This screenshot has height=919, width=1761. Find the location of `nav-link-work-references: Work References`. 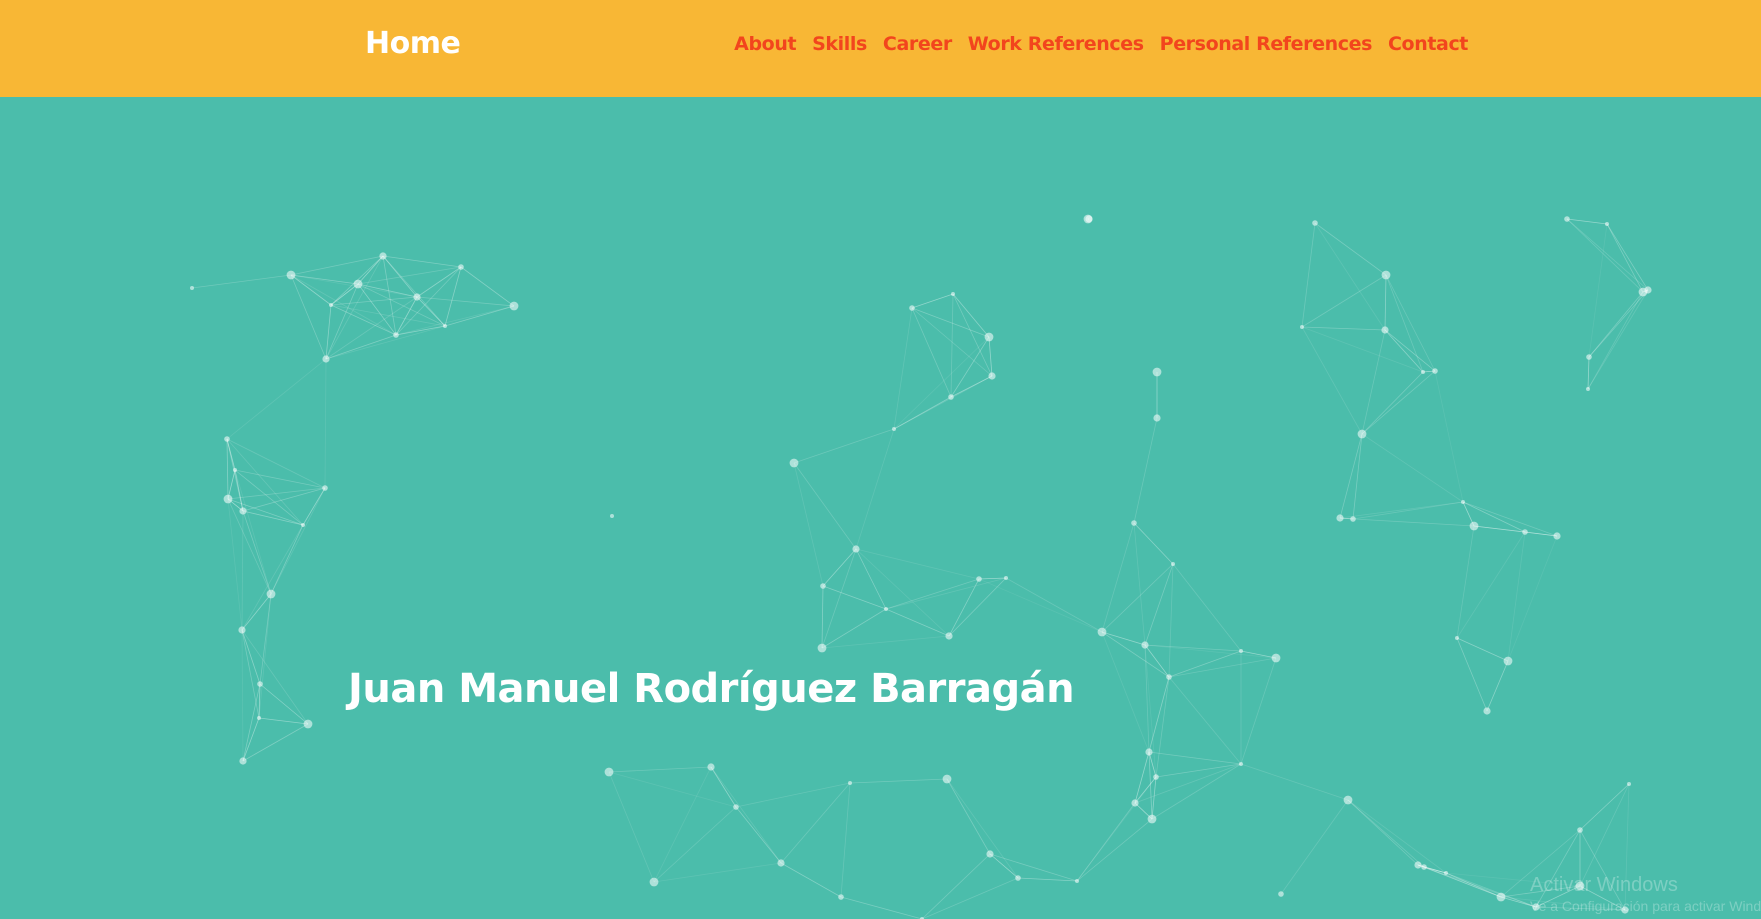

nav-link-work-references: Work References is located at coordinates (1056, 44).